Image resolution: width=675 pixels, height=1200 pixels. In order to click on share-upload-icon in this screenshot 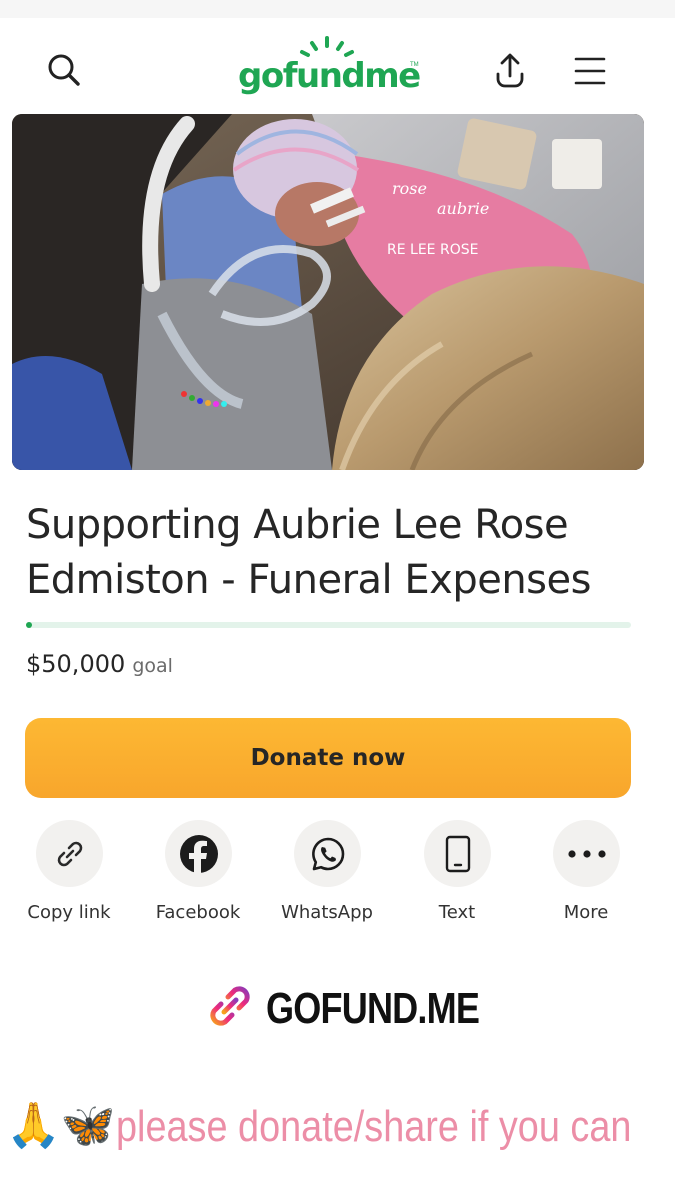, I will do `click(510, 70)`.